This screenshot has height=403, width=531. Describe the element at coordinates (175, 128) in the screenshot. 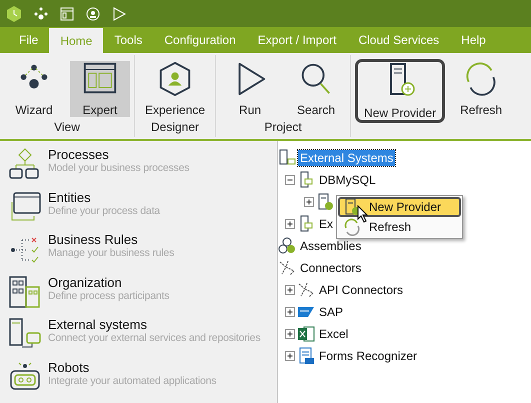

I see `group-label: Designer` at that location.